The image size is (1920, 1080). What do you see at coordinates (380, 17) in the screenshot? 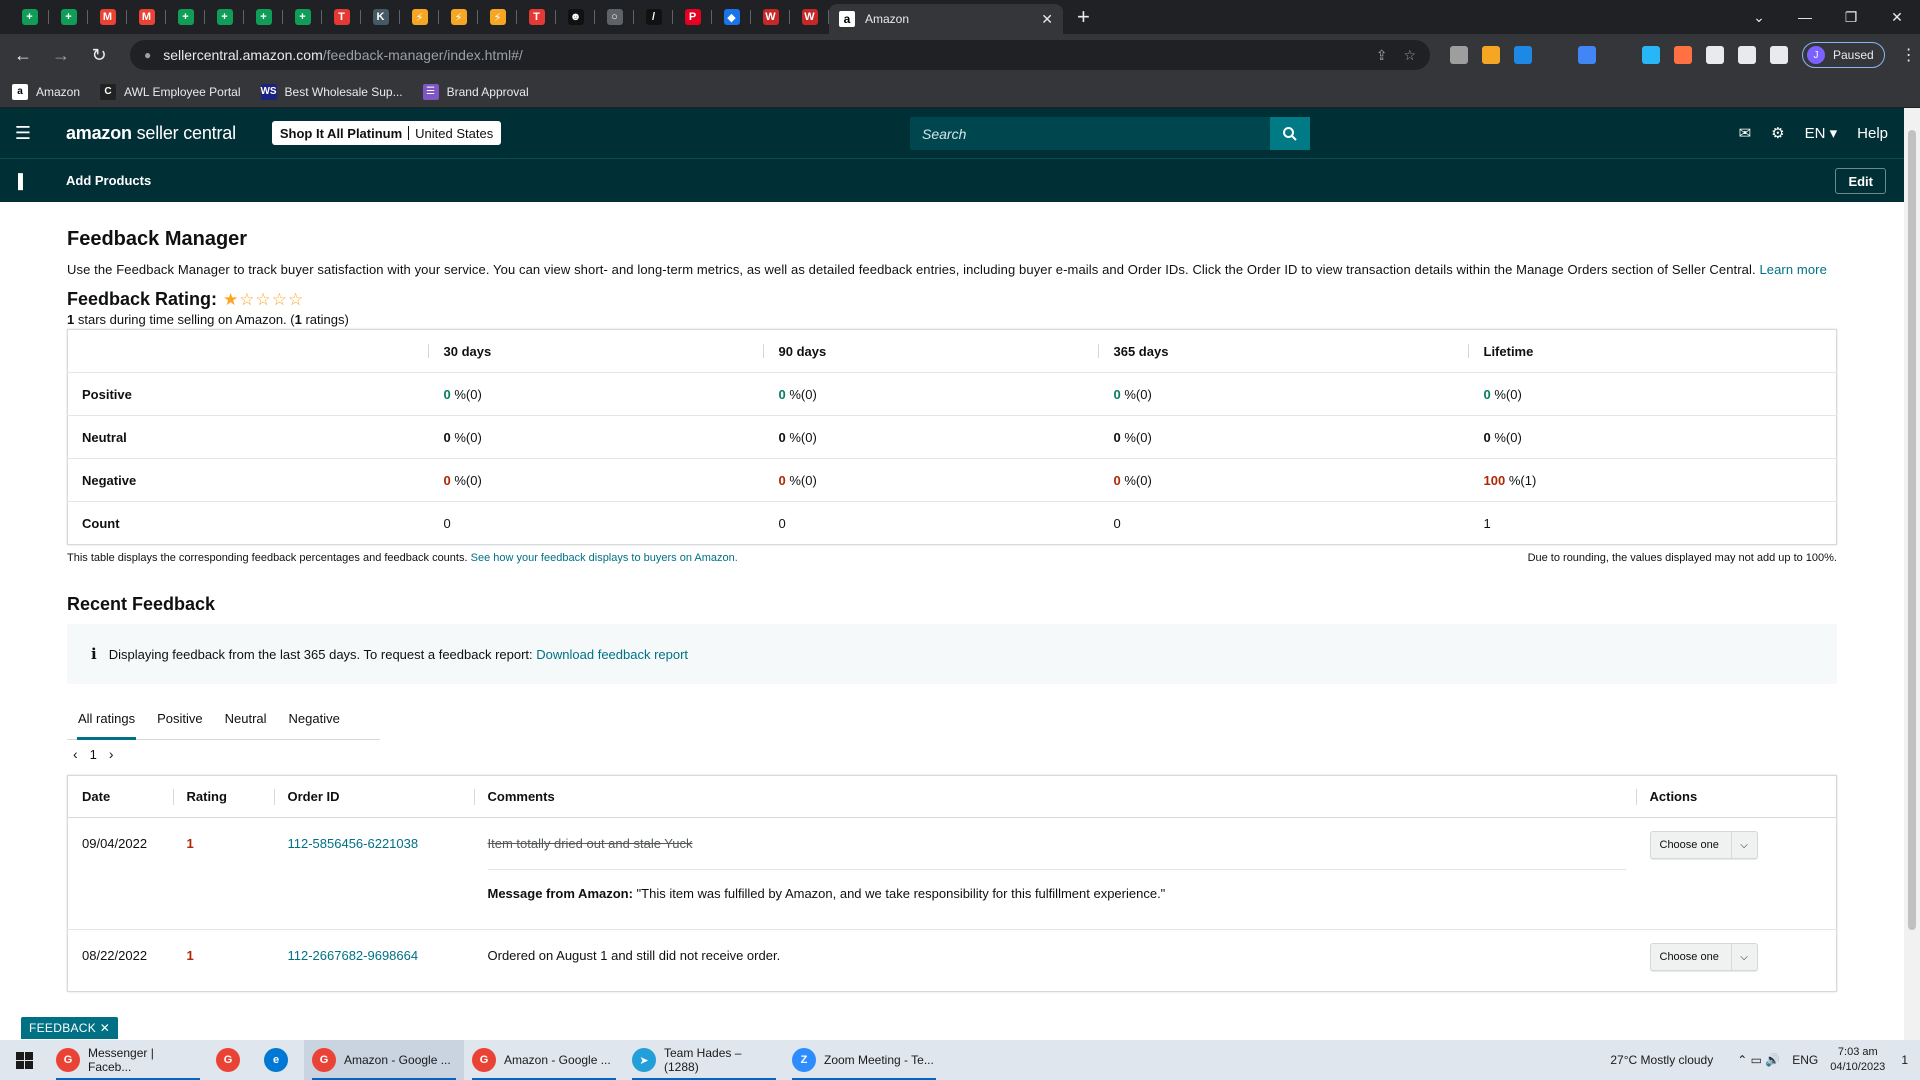
I see `browser-tab: K` at bounding box center [380, 17].